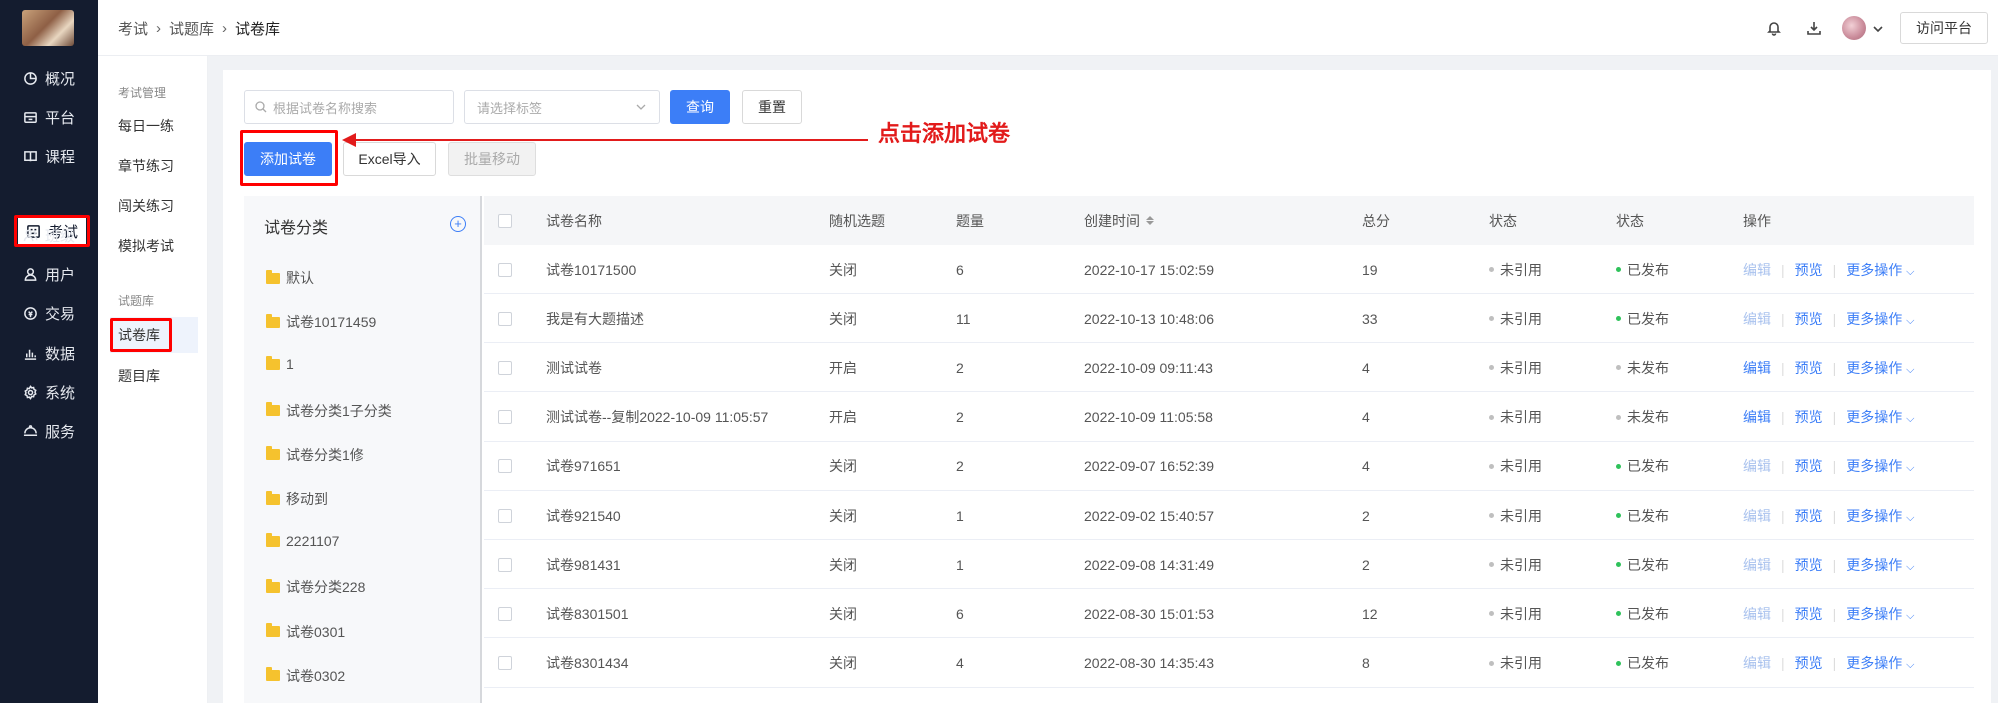 The height and width of the screenshot is (703, 1998). What do you see at coordinates (591, 269) in the screenshot?
I see `paper-name: 试卷10171500` at bounding box center [591, 269].